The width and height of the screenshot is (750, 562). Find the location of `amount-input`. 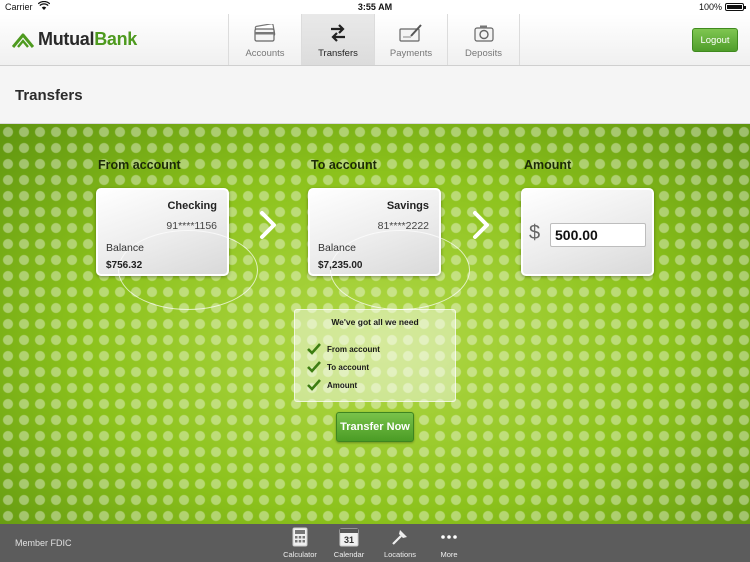

amount-input is located at coordinates (598, 235).